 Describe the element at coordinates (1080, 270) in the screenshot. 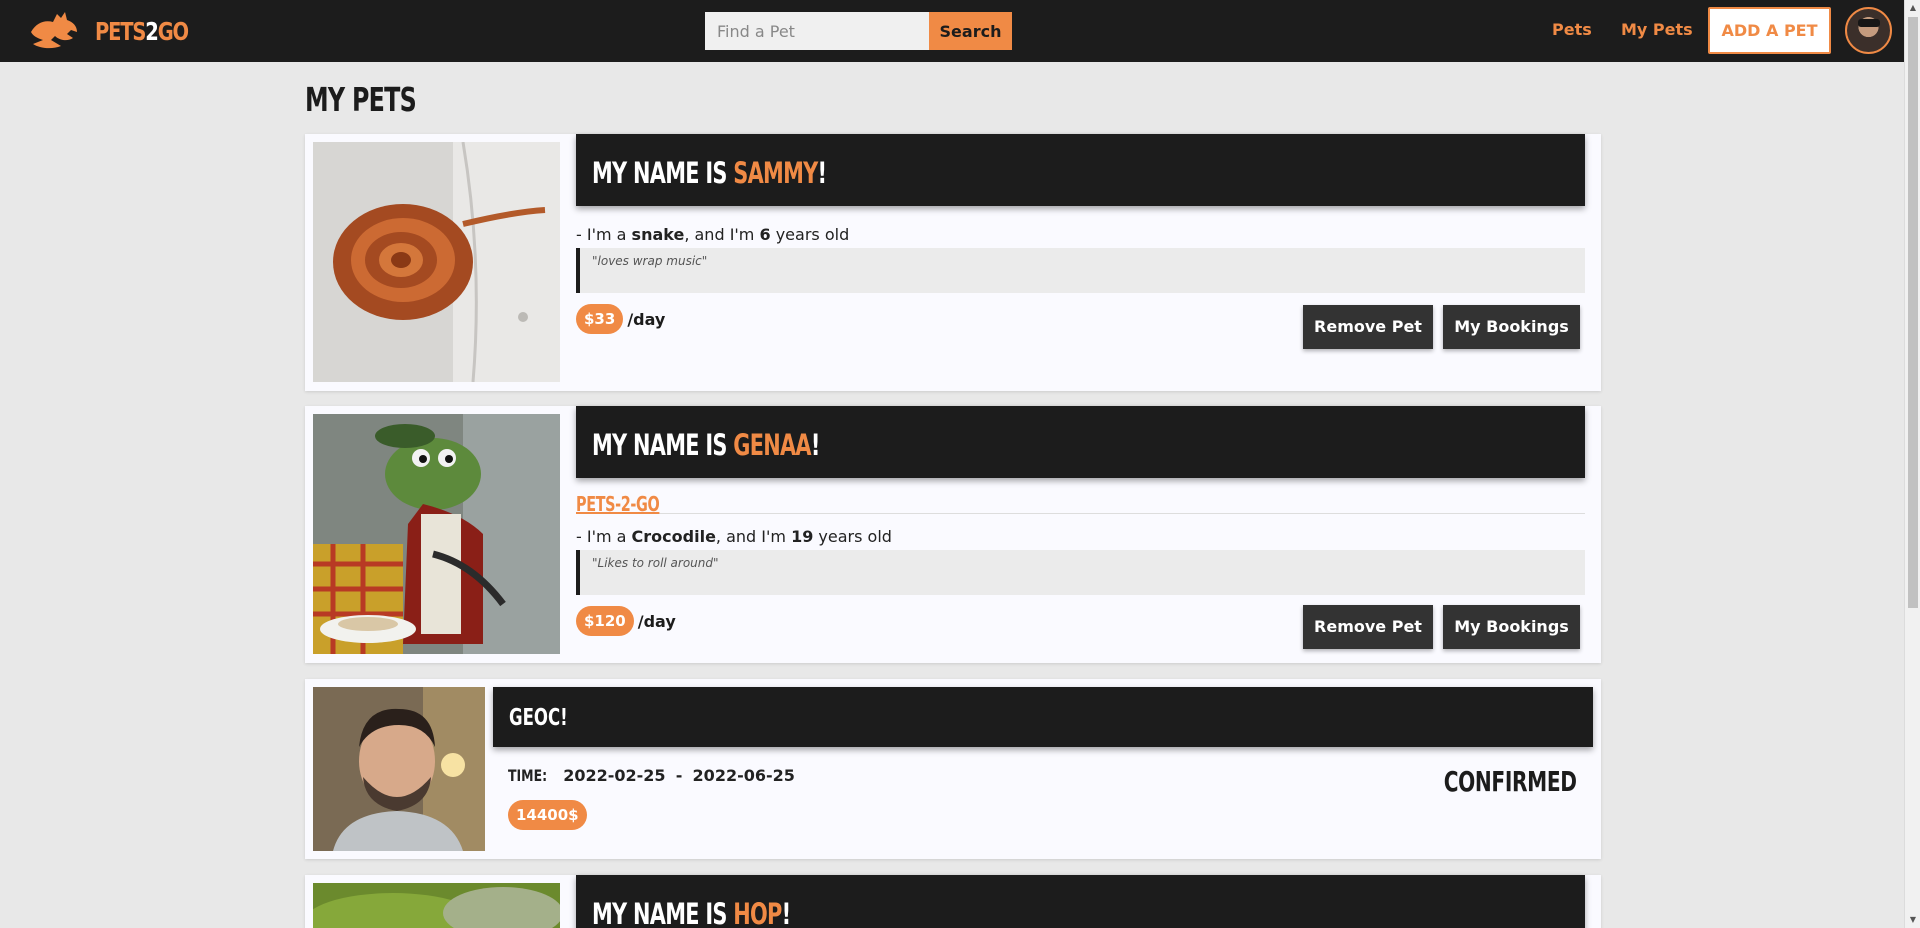

I see `pet-description-quote: "loves wrap music"` at that location.